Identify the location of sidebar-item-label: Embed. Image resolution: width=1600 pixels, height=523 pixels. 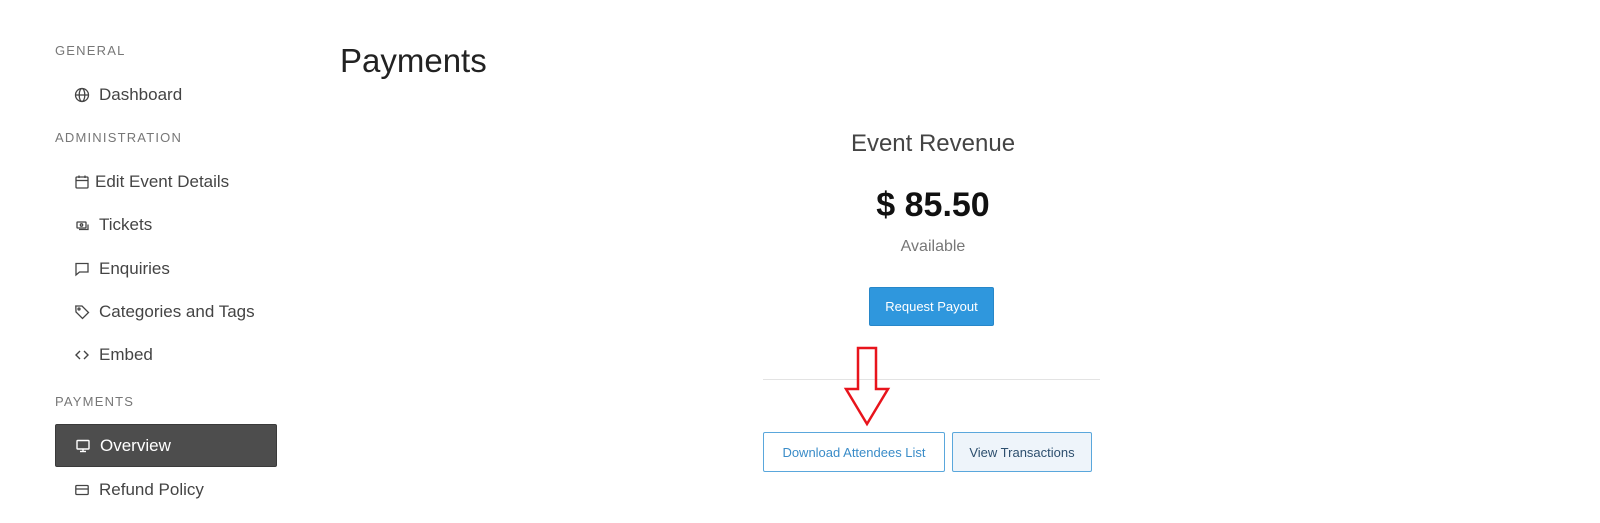
(126, 354).